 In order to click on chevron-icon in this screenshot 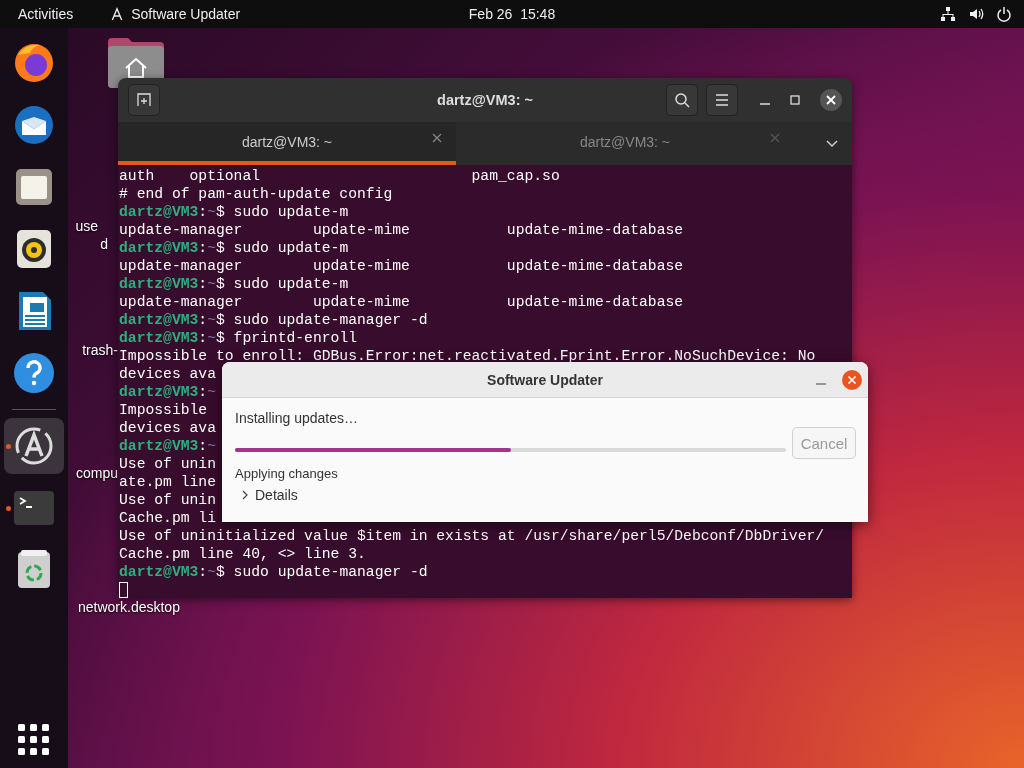, I will do `click(245, 495)`.